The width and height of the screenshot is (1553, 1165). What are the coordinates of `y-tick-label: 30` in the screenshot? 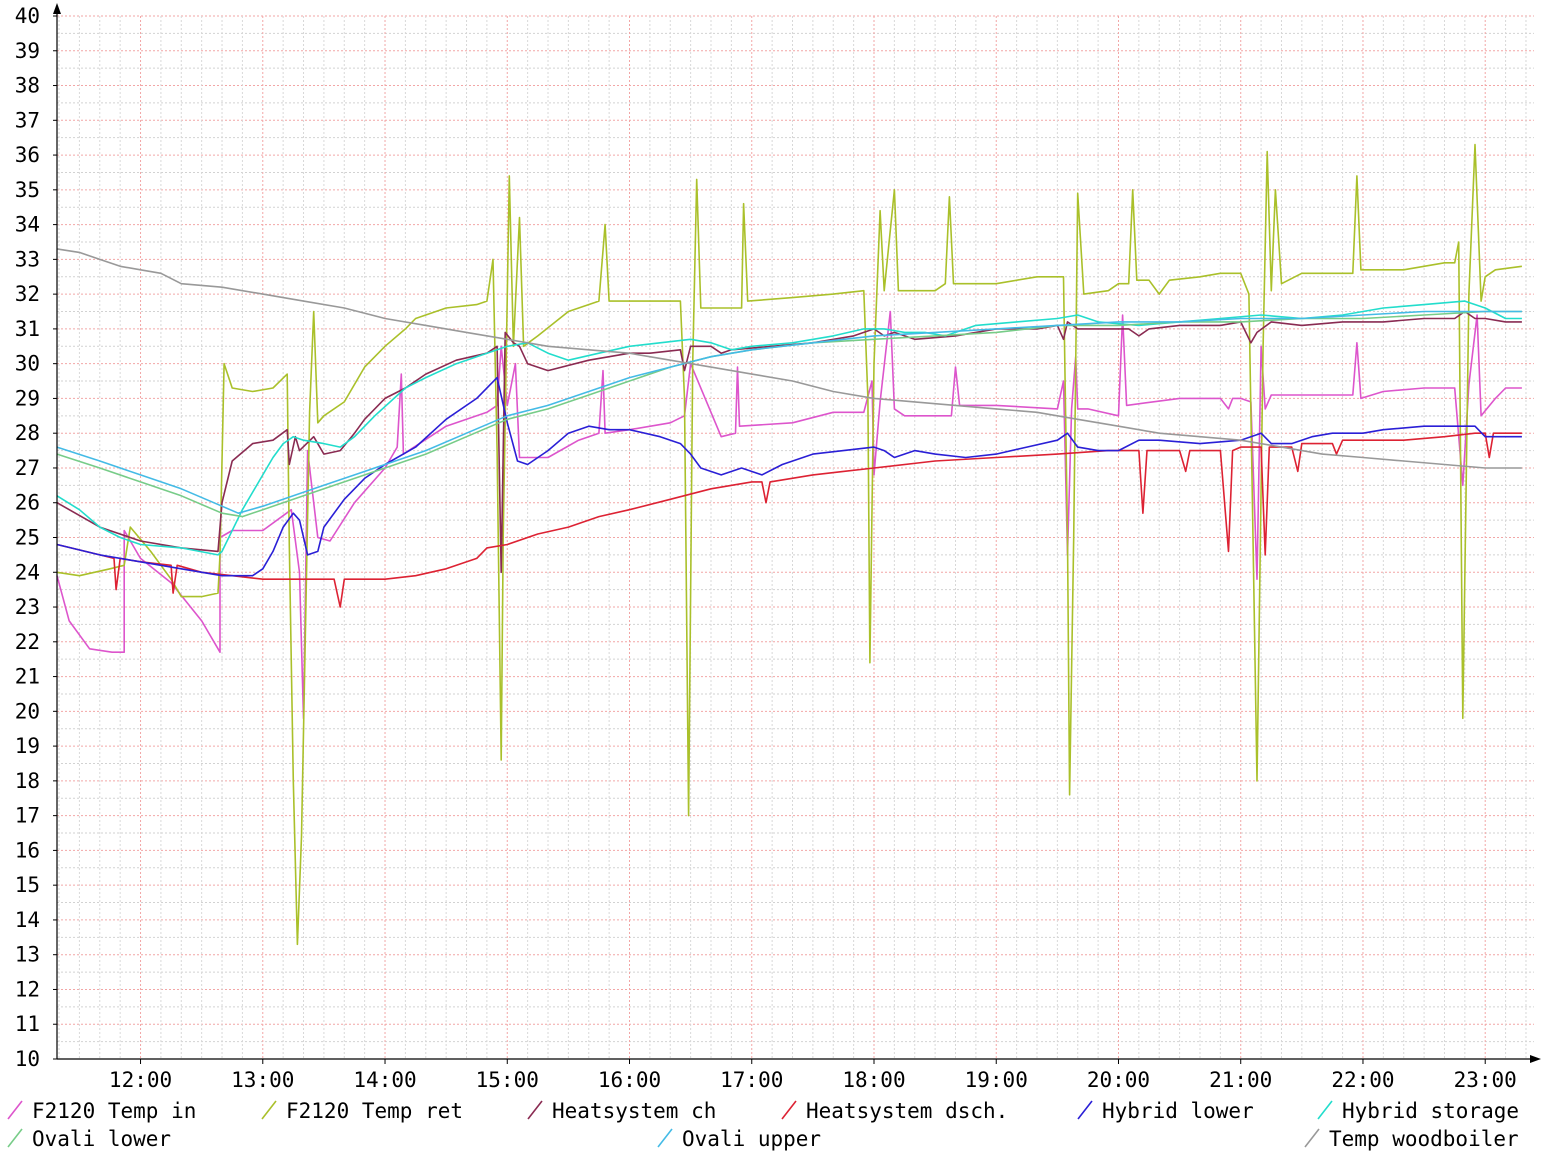 It's located at (27, 364).